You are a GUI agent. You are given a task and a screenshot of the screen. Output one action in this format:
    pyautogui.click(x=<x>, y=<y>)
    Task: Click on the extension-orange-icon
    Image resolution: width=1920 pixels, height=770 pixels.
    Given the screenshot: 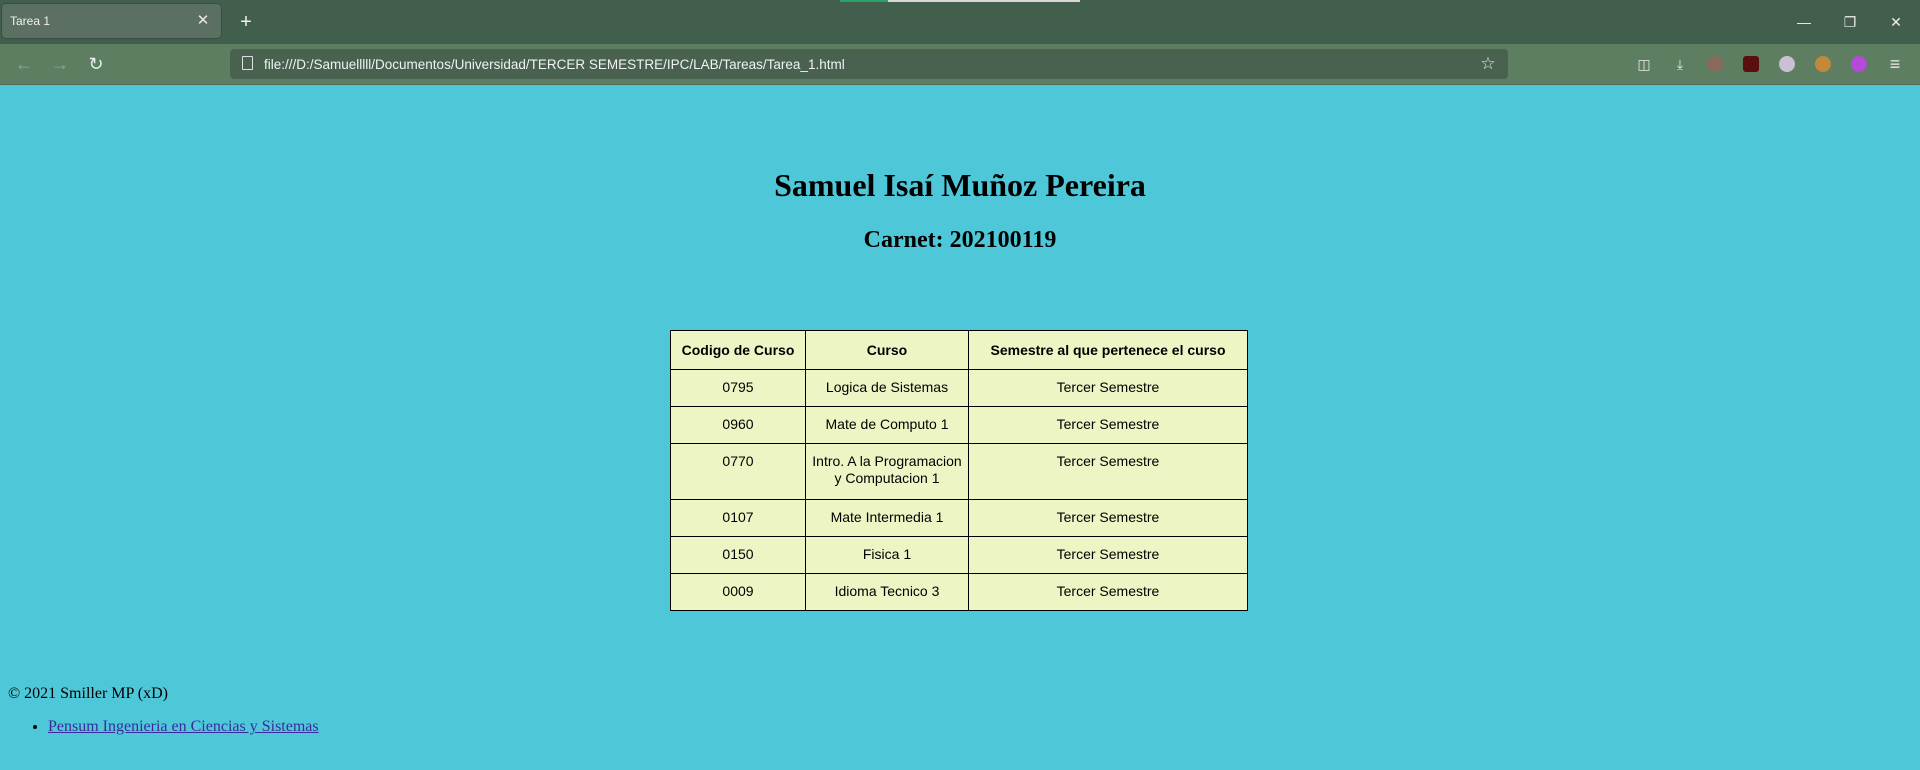 What is the action you would take?
    pyautogui.click(x=1823, y=64)
    